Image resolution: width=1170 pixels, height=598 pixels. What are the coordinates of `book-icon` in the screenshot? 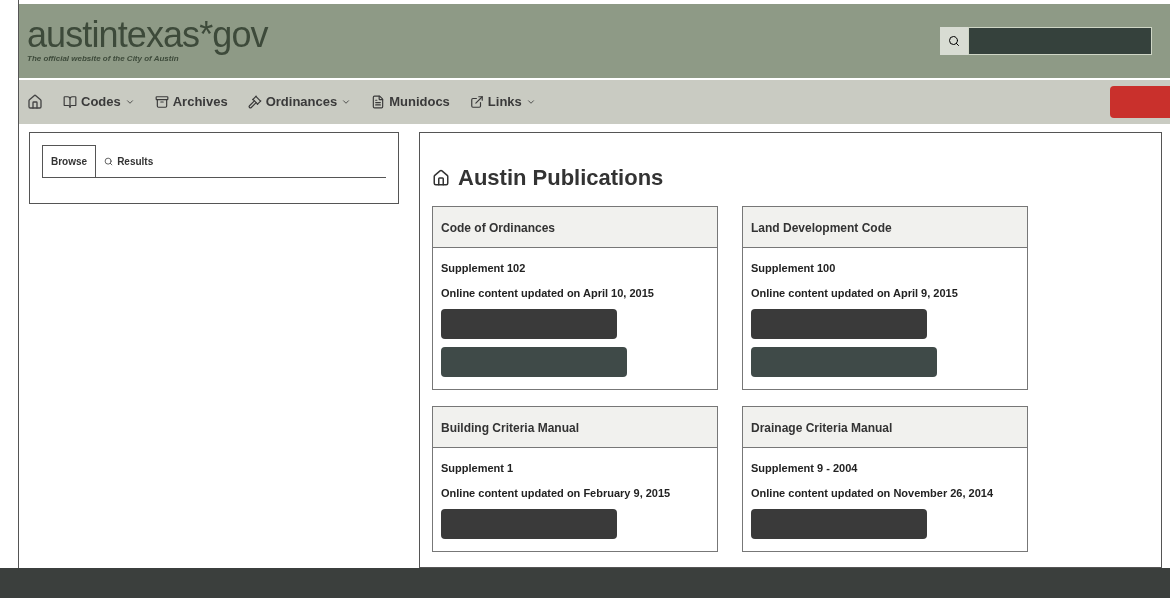 It's located at (70, 102).